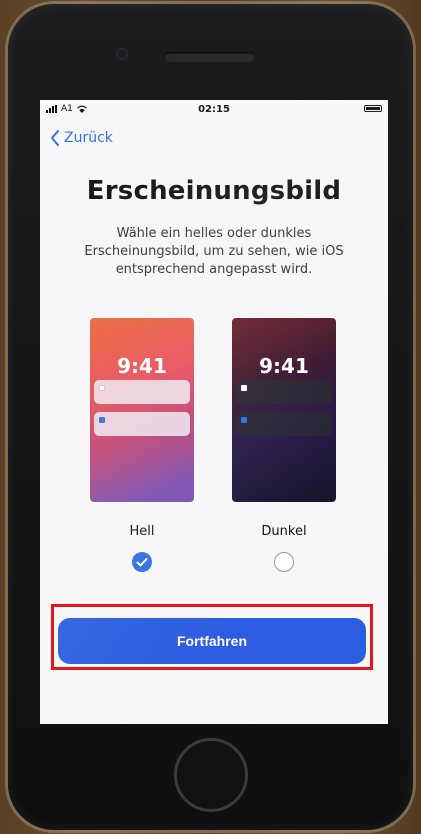 This screenshot has height=834, width=421. I want to click on page-title: Erscheinungsbild, so click(214, 191).